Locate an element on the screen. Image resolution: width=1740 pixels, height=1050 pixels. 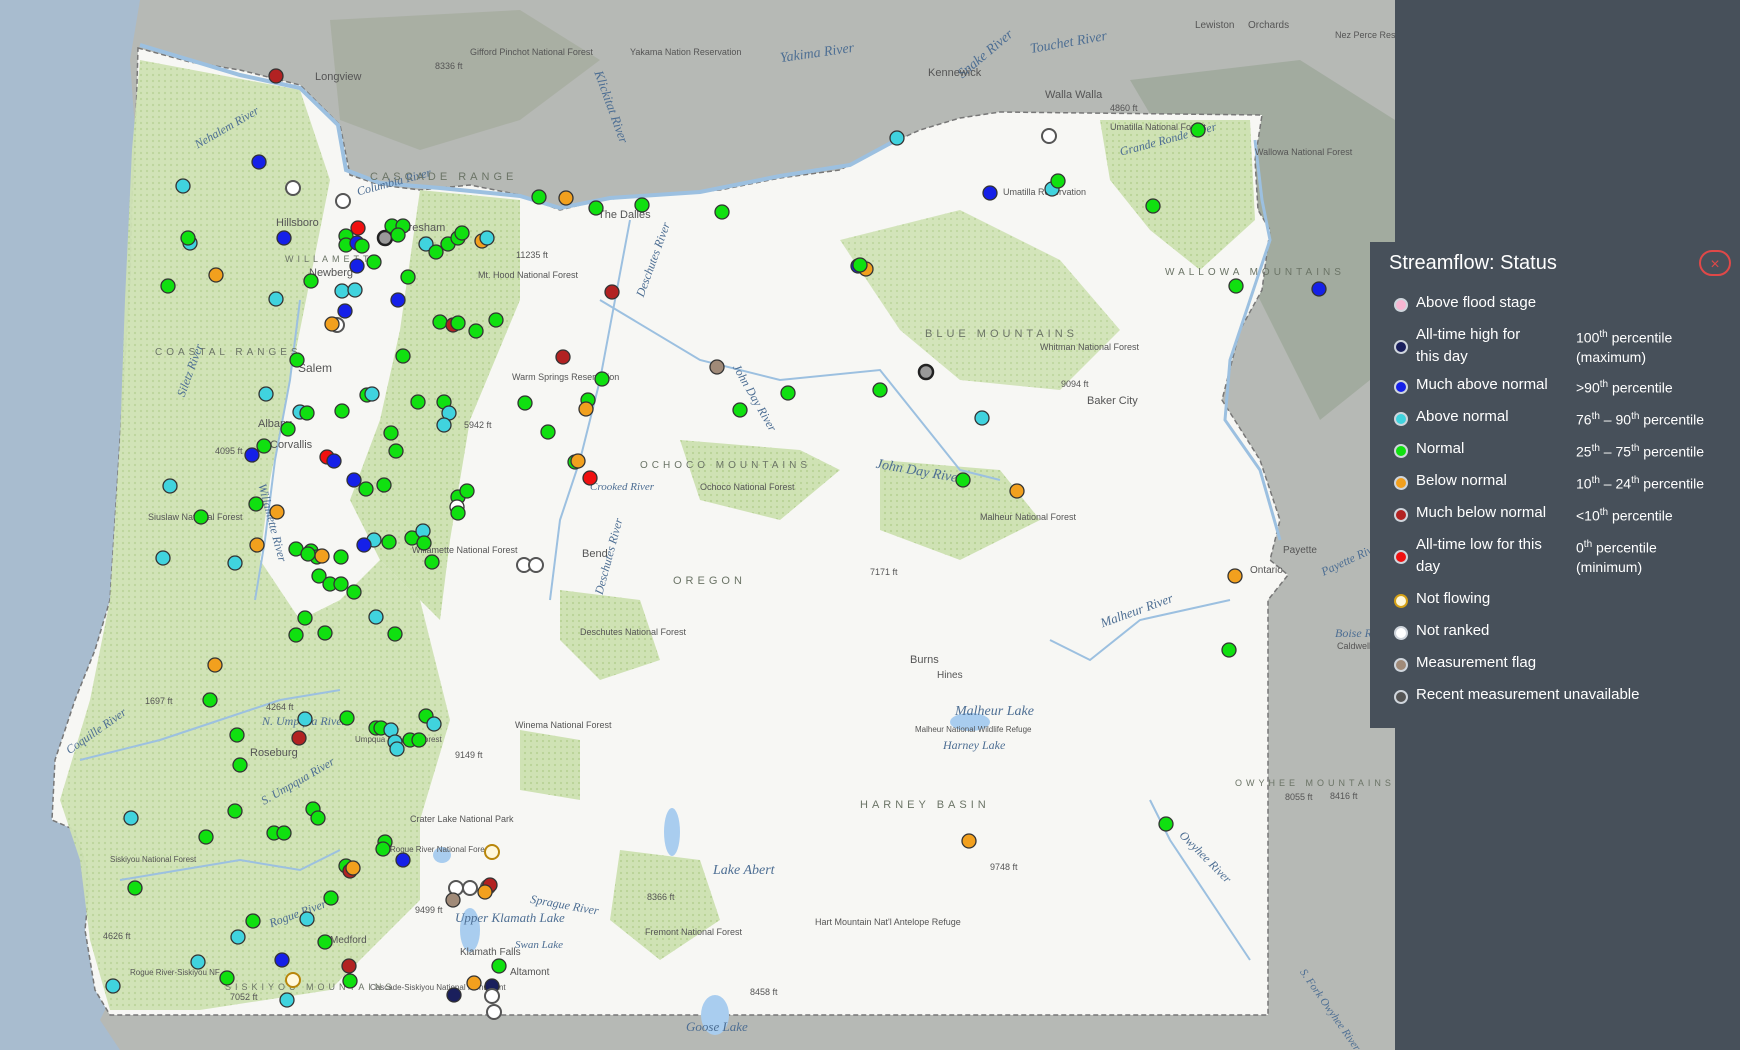
gauge-marker-unavailable is located at coordinates (926, 372).